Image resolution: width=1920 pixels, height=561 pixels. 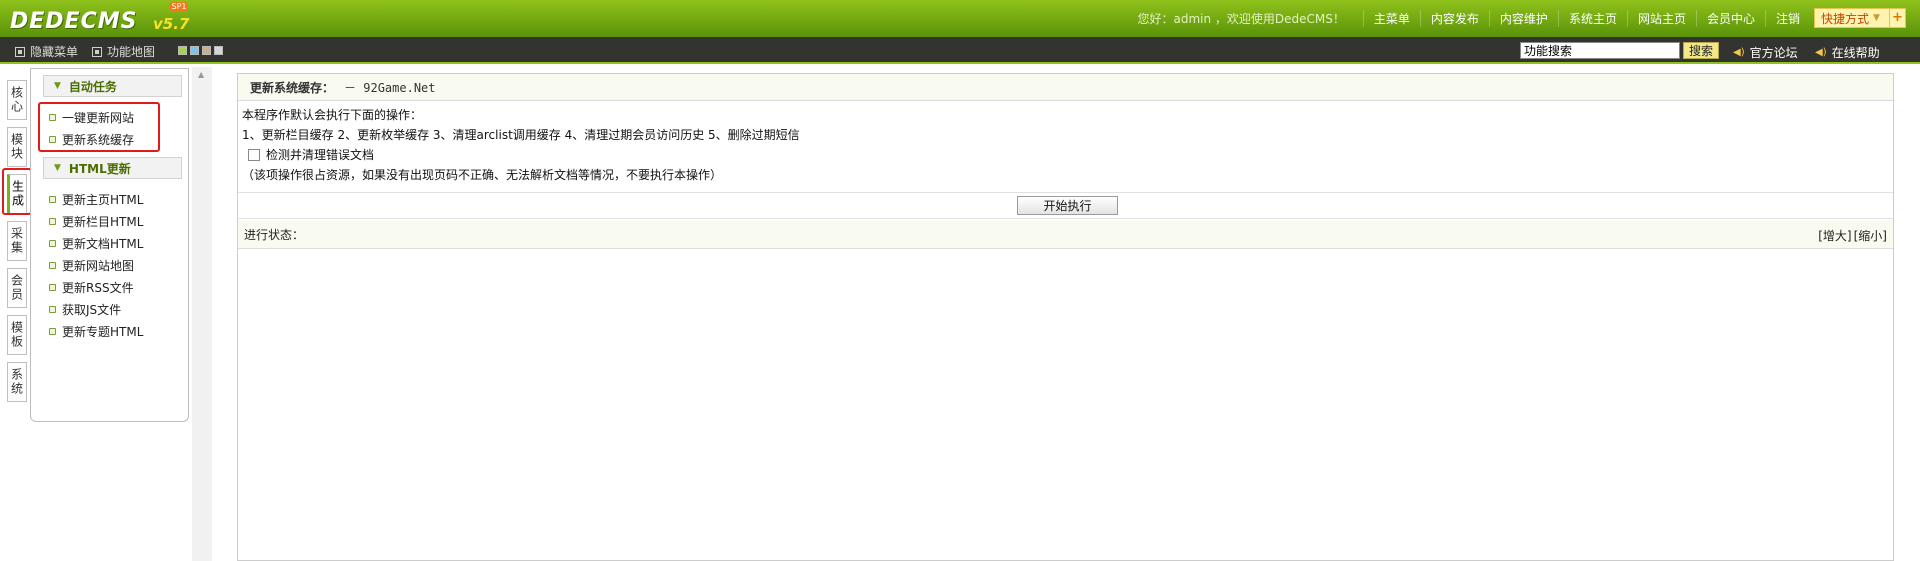 What do you see at coordinates (97, 51) in the screenshot?
I see `grid-icon` at bounding box center [97, 51].